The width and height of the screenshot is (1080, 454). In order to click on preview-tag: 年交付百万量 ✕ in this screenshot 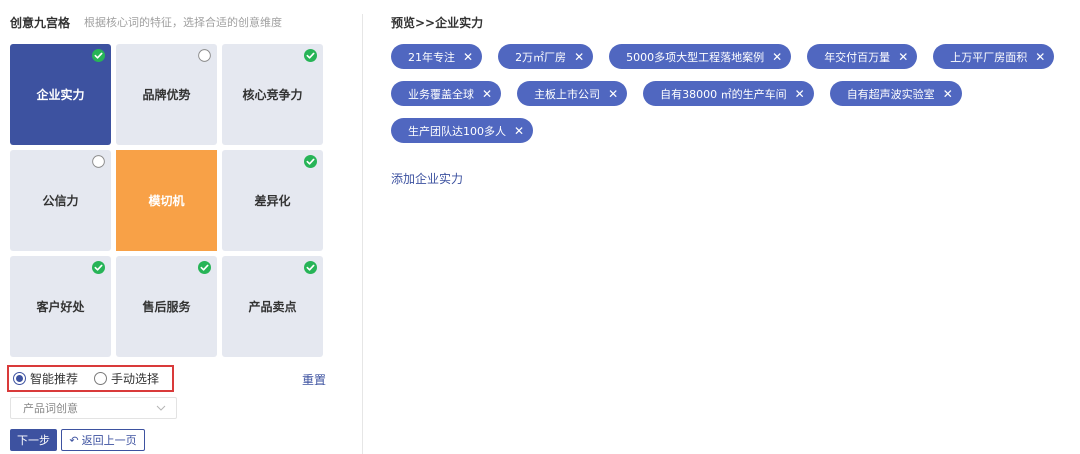, I will do `click(862, 56)`.